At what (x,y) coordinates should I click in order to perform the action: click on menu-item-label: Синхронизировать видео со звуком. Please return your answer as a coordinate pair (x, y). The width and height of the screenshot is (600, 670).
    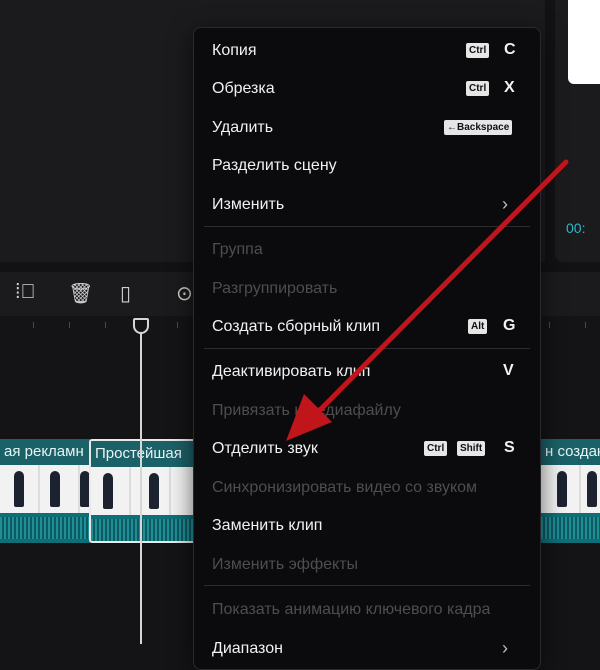
    Looking at the image, I should click on (345, 487).